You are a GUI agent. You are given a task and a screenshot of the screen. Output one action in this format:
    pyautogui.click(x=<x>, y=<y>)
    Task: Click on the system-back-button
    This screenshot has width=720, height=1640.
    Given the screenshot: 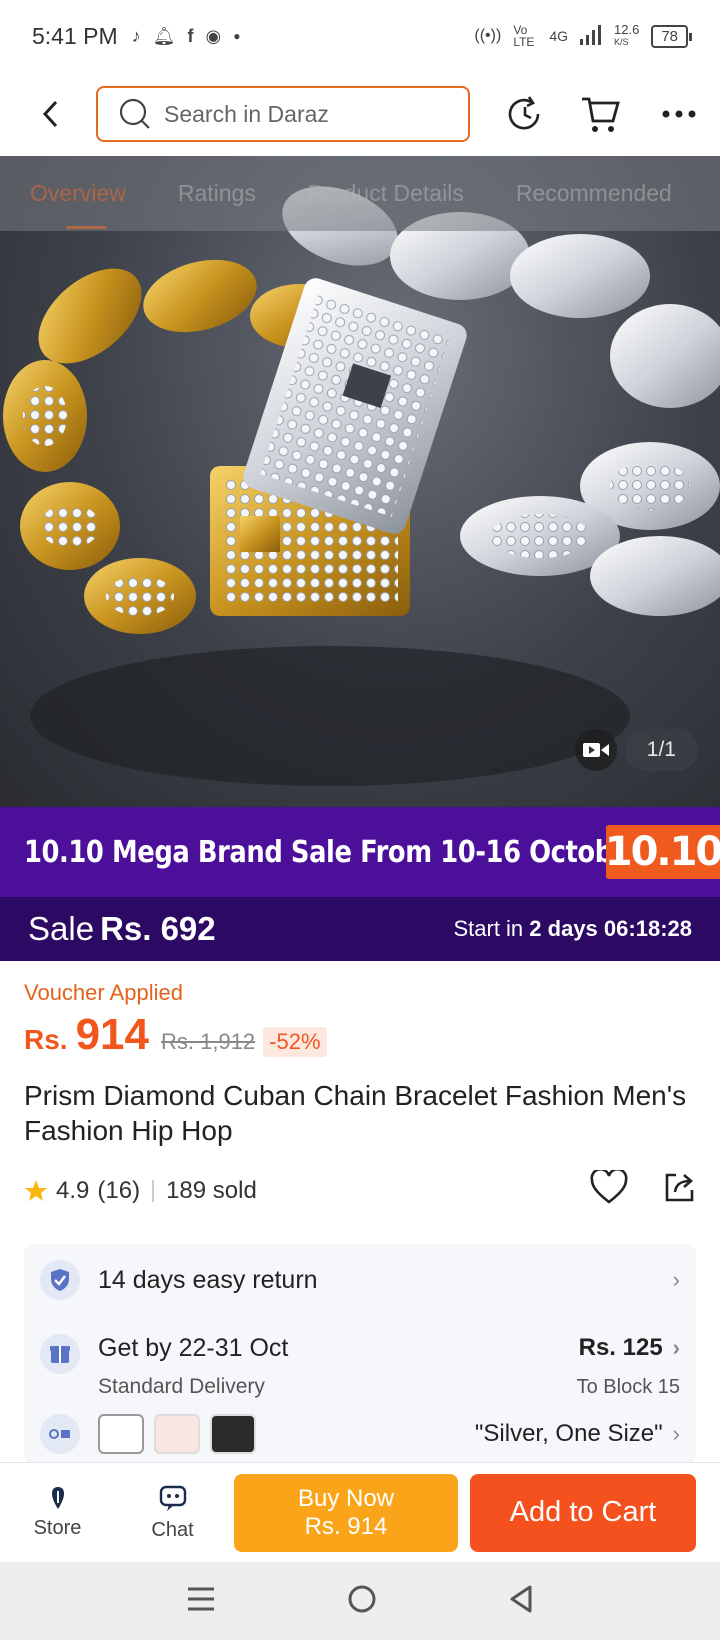 What is the action you would take?
    pyautogui.click(x=521, y=1601)
    